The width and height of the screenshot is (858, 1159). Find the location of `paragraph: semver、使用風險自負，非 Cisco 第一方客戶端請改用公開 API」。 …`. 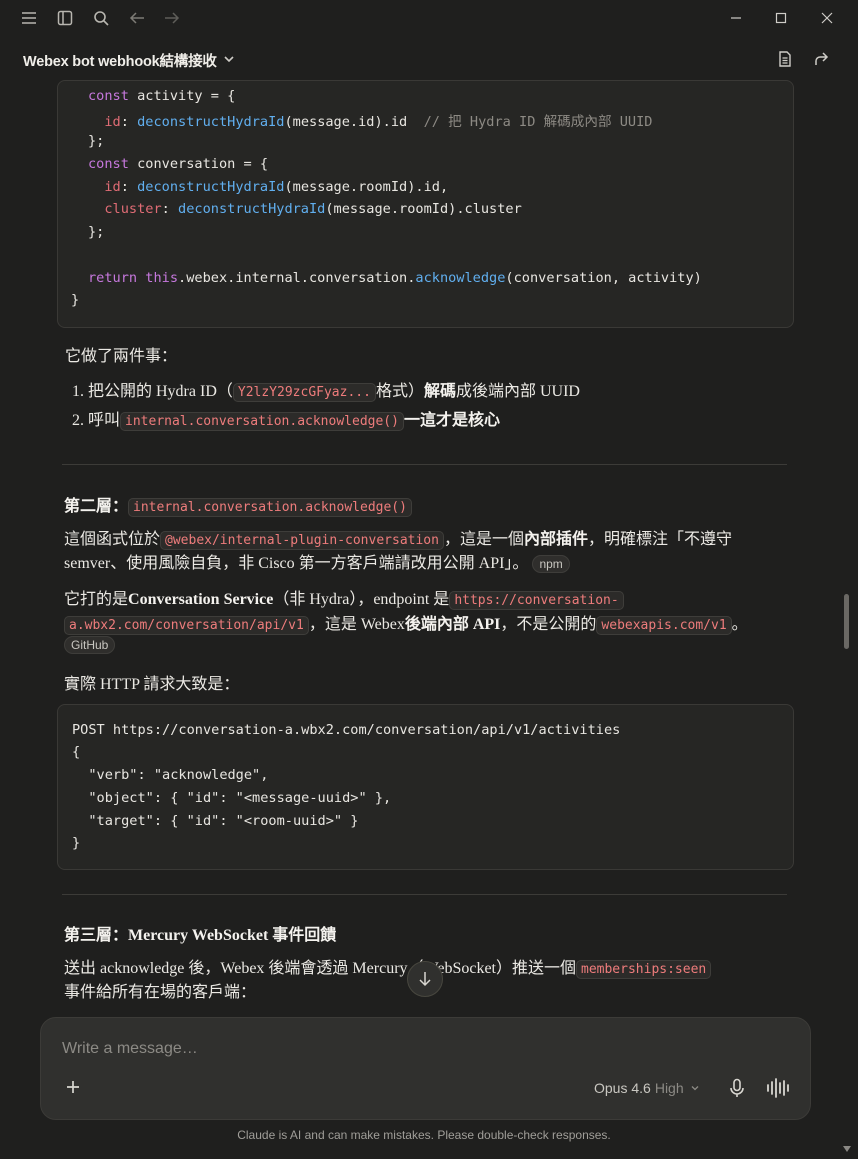

paragraph: semver、使用風險自負，非 Cisco 第一方客戶端請改用公開 API」。 … is located at coordinates (317, 561).